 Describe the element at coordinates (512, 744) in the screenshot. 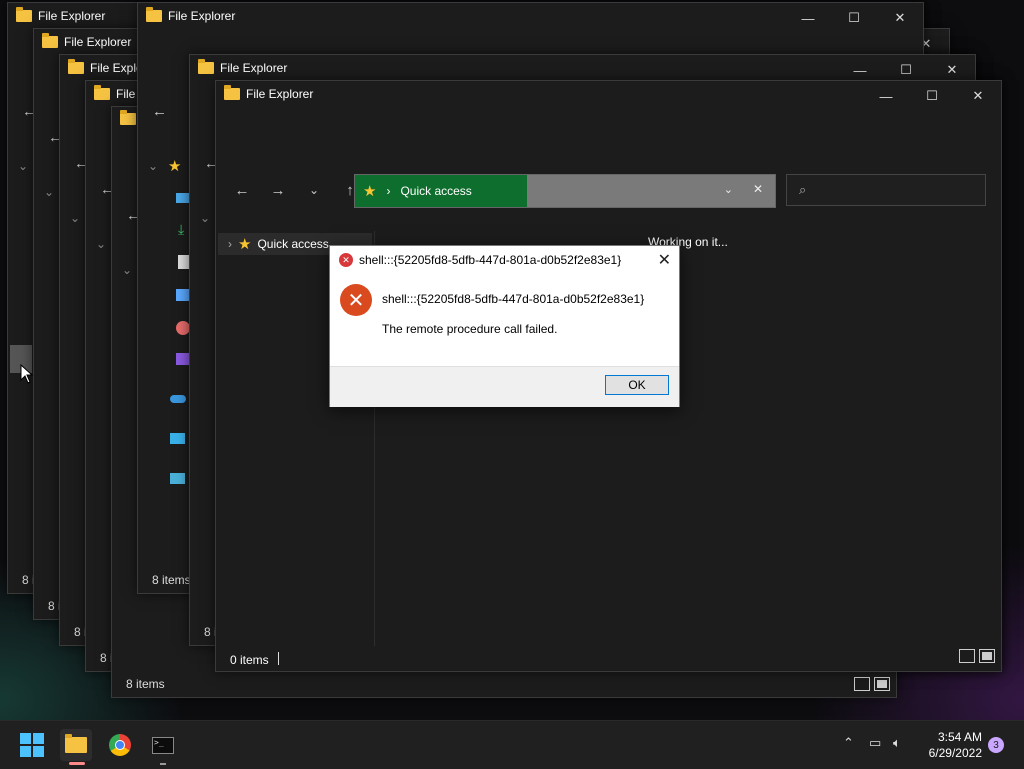

I see `taskbar: >_ ⌃ ▭ 🔈︎ 3:54 AM 6/29/2022 3` at that location.